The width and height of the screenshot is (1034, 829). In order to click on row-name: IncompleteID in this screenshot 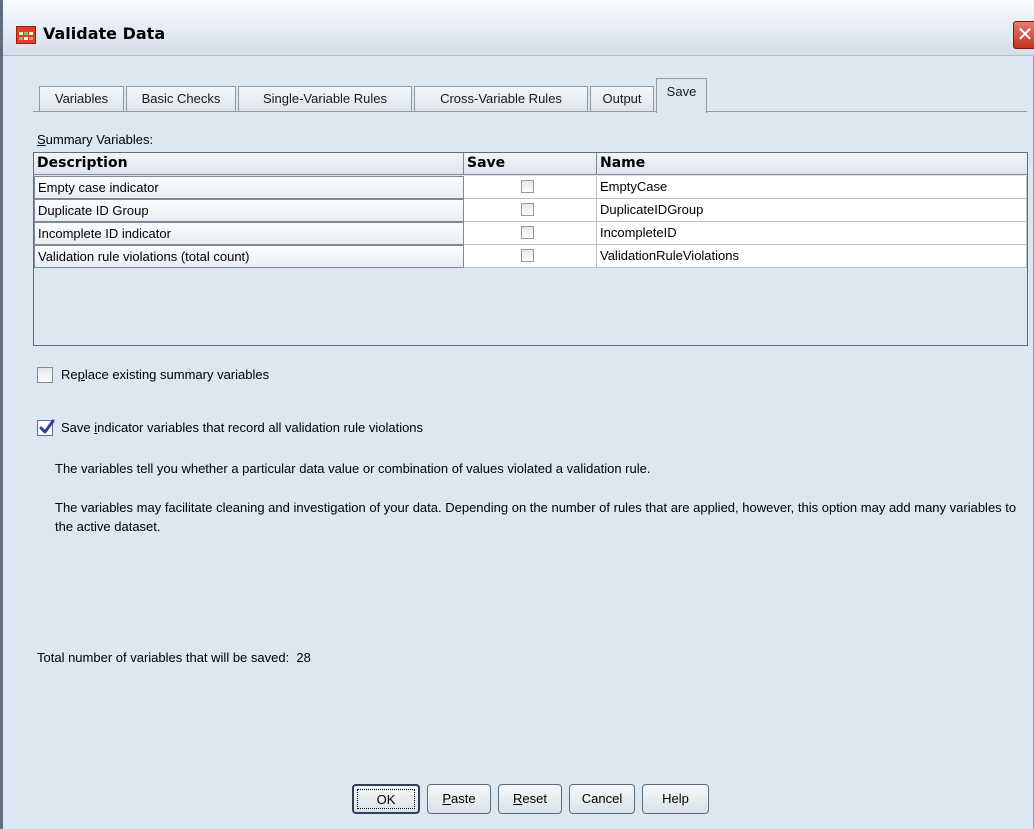, I will do `click(812, 233)`.